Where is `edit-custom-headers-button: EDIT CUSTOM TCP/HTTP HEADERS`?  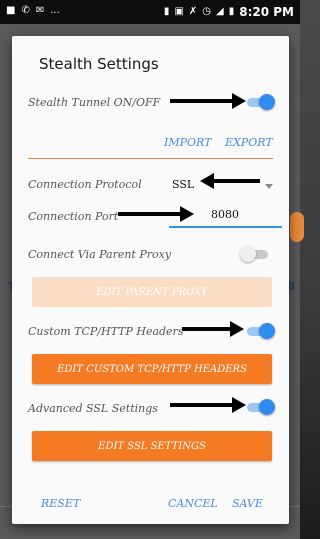 edit-custom-headers-button: EDIT CUSTOM TCP/HTTP HEADERS is located at coordinates (152, 369).